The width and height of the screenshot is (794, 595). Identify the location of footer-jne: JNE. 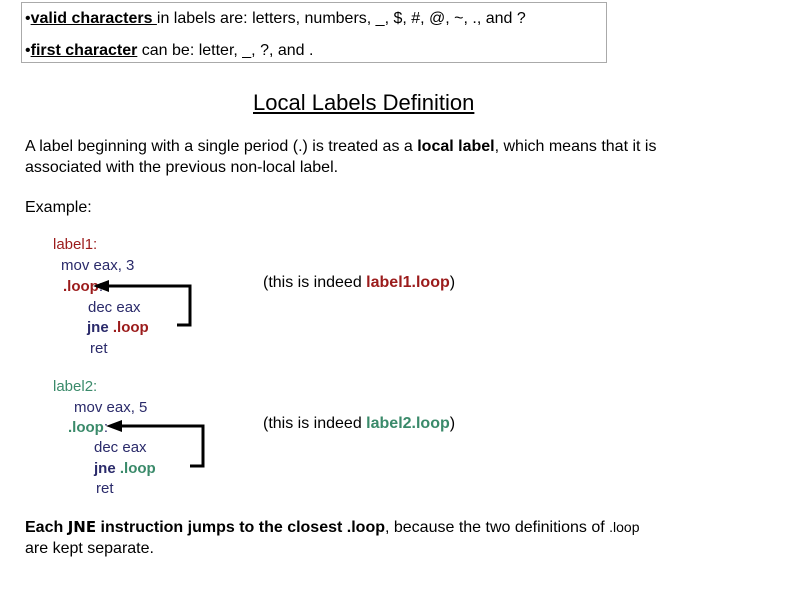
(82, 527).